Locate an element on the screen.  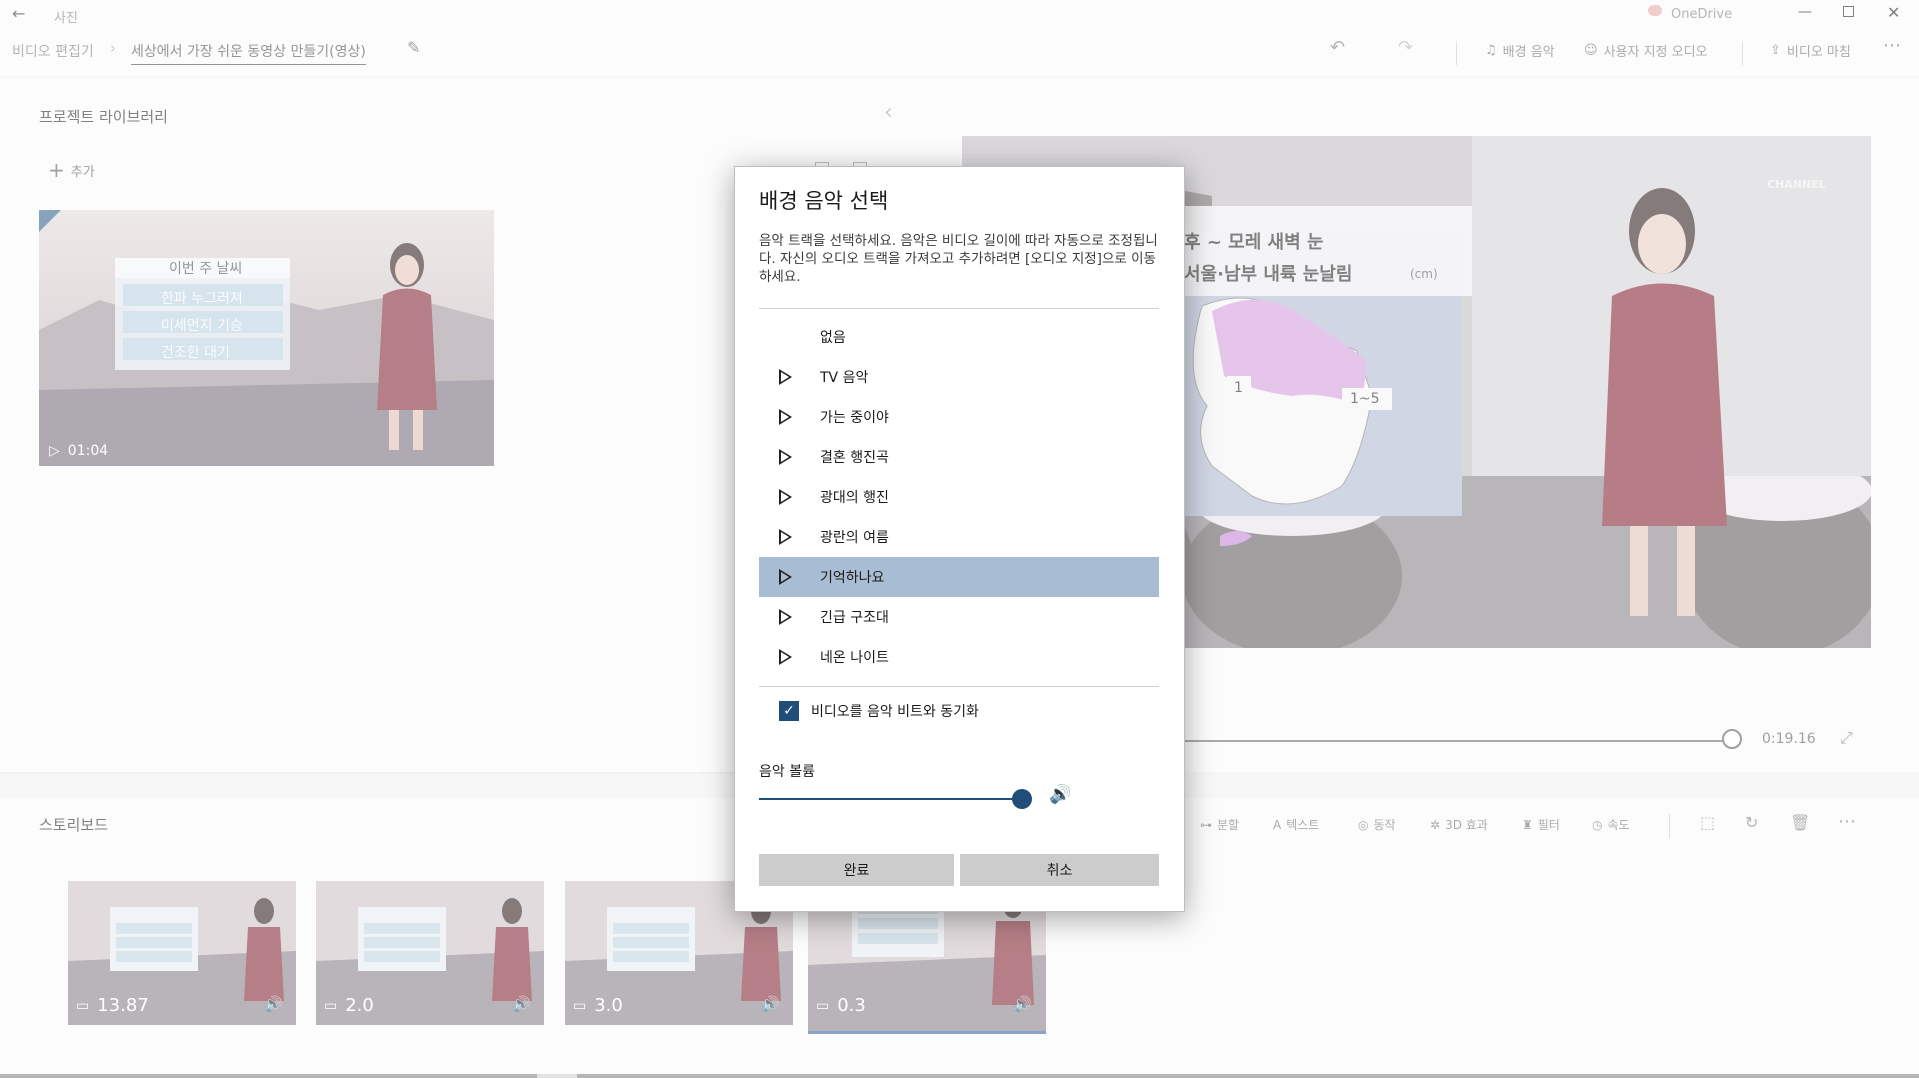
music-item: TV 음악 is located at coordinates (959, 377).